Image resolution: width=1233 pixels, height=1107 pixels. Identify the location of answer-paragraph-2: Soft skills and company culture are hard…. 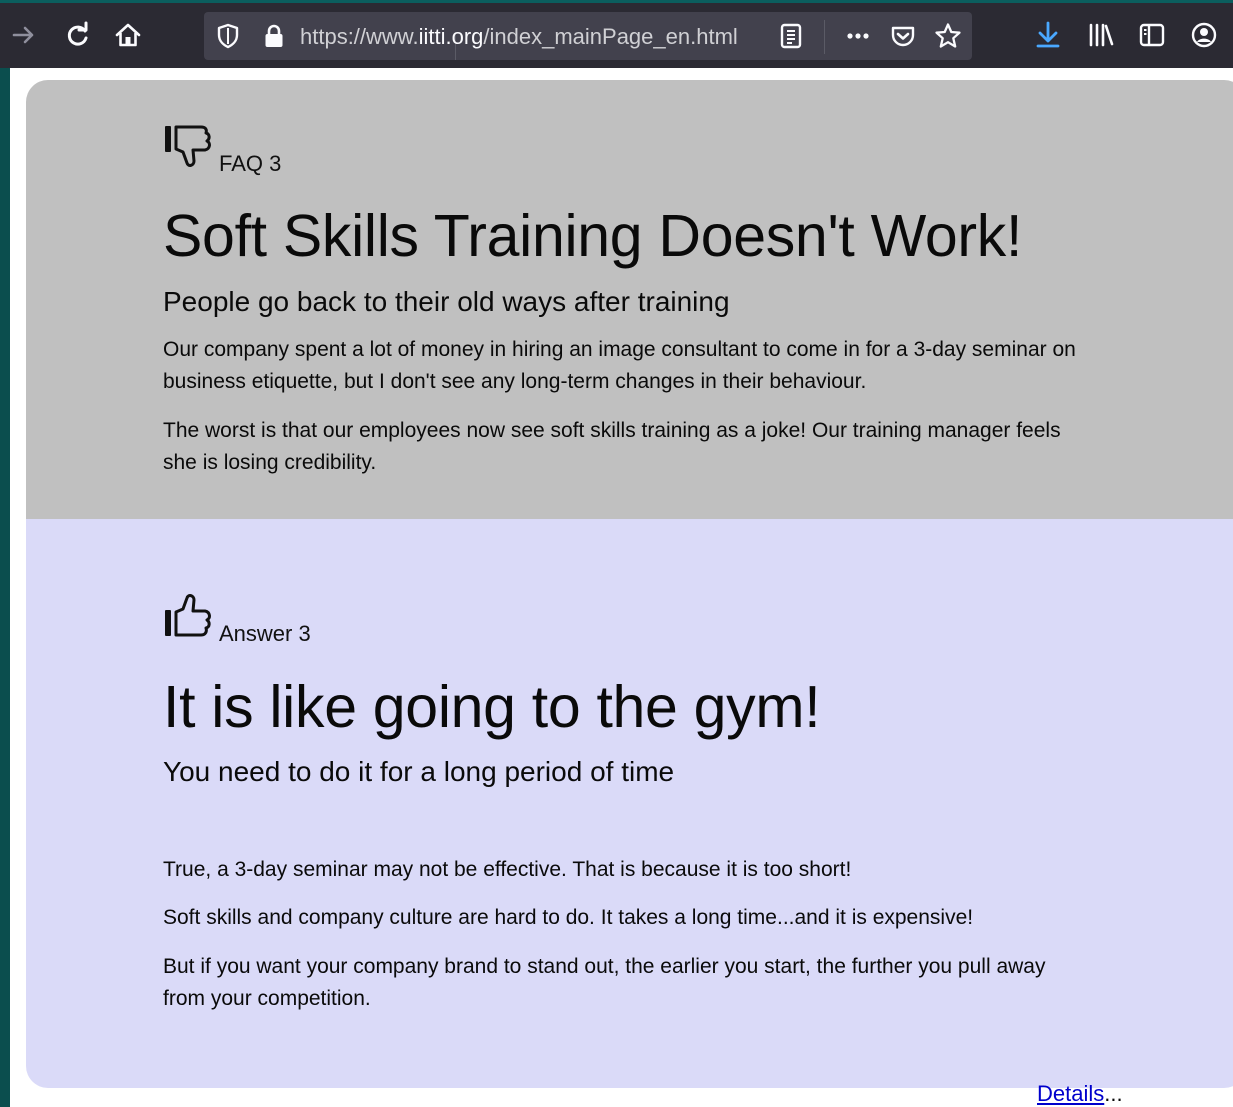
(568, 917).